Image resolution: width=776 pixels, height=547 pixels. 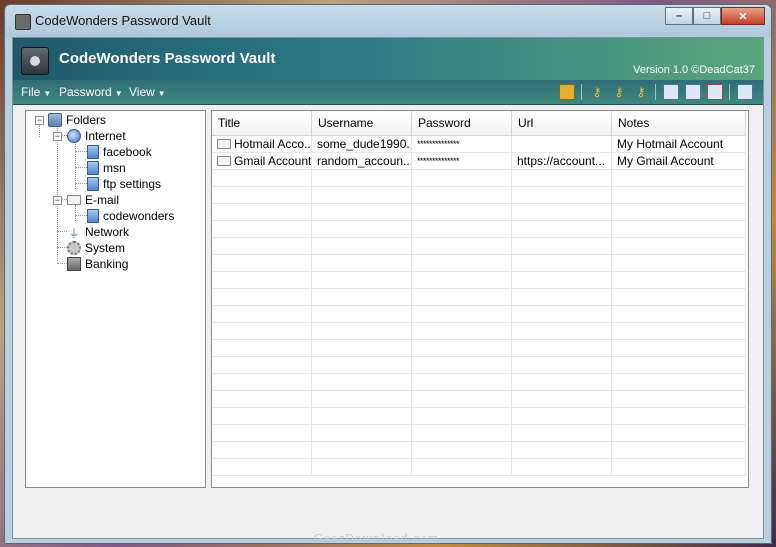 I want to click on tree-node-label: msn, so click(x=114, y=168).